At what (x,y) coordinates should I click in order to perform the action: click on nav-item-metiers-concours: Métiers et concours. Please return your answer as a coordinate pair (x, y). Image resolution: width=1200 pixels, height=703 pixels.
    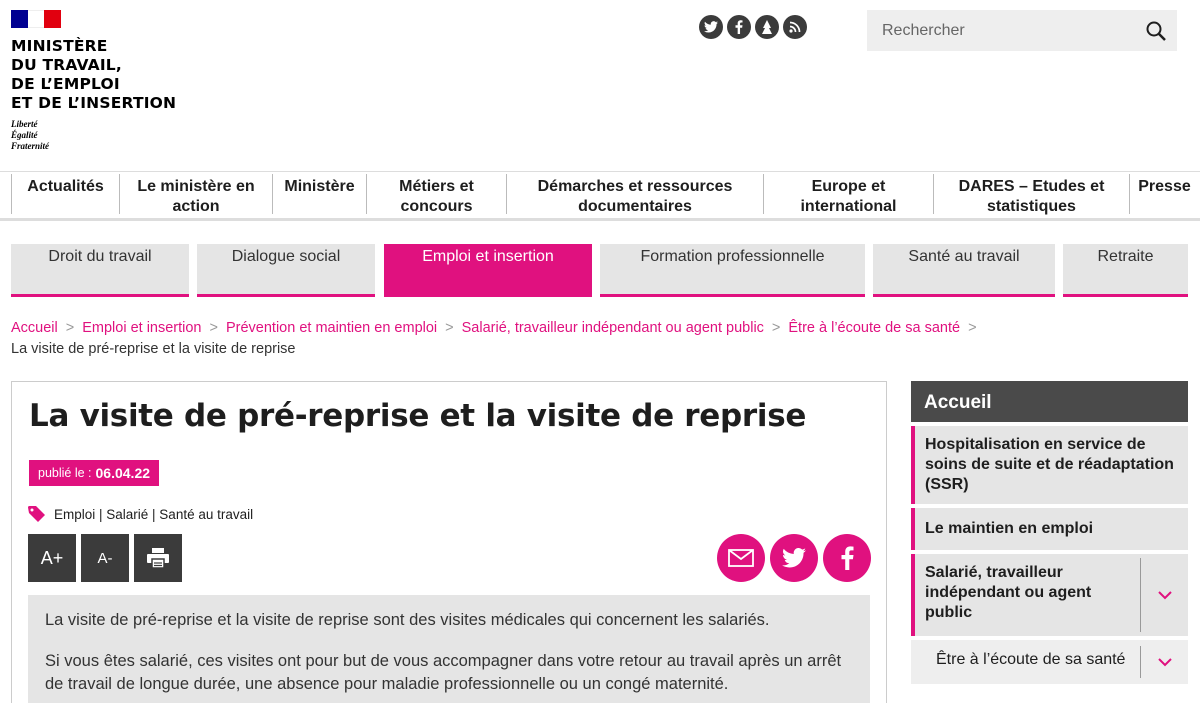
    Looking at the image, I should click on (436, 194).